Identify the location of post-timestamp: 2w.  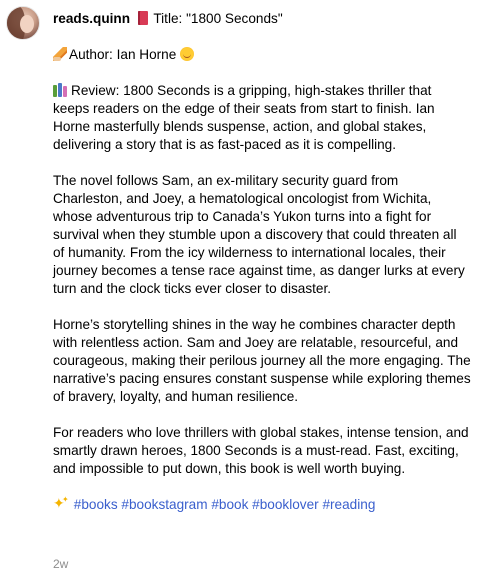
(60, 564).